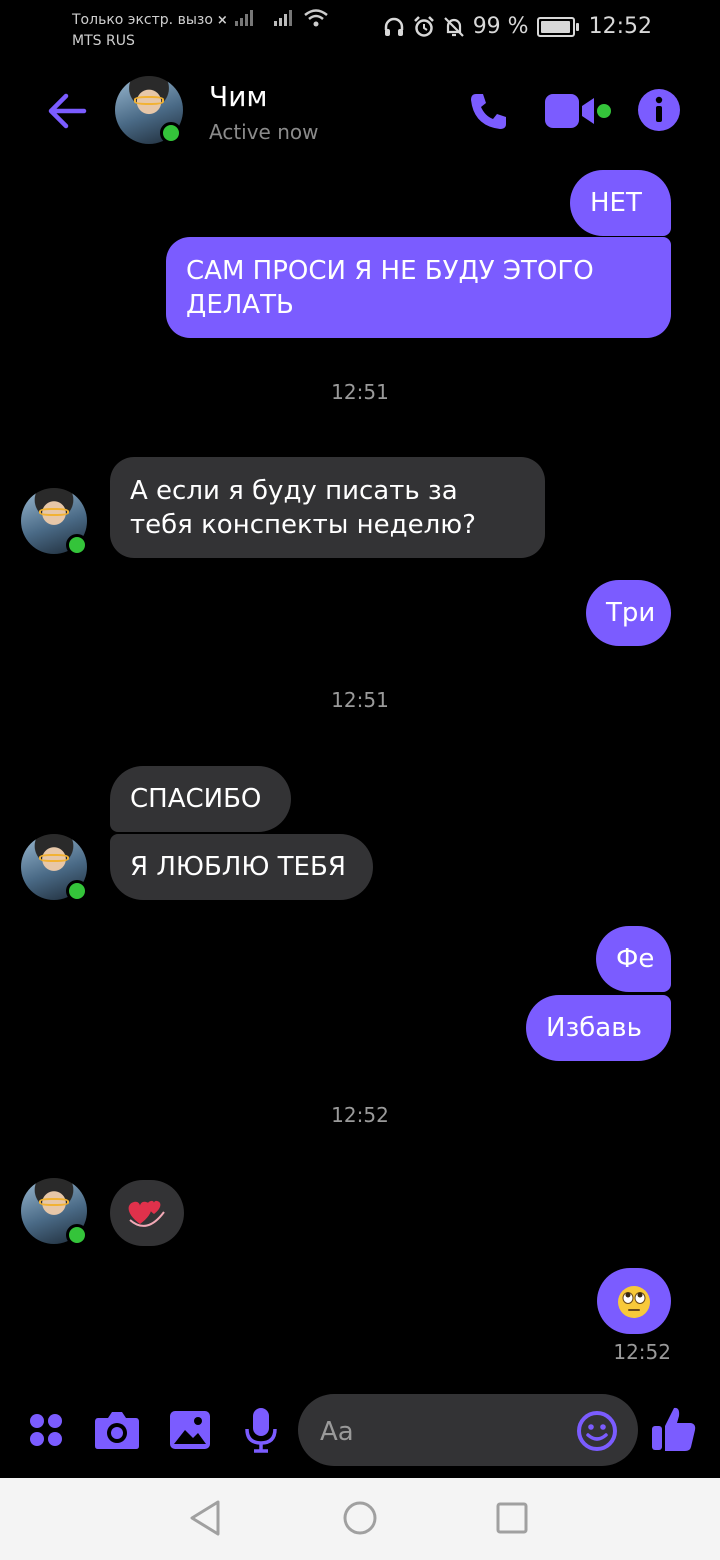 Image resolution: width=720 pixels, height=1560 pixels. I want to click on nav-home-icon, so click(360, 1518).